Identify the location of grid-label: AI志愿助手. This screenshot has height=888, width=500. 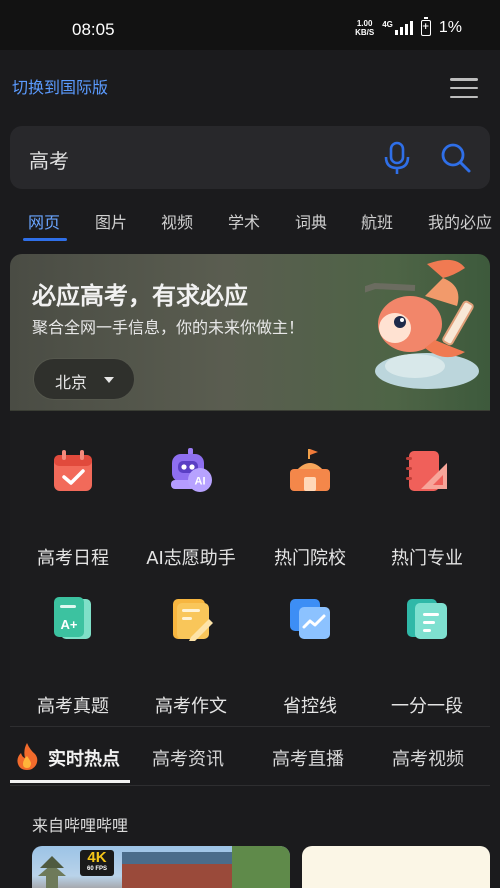
(191, 558).